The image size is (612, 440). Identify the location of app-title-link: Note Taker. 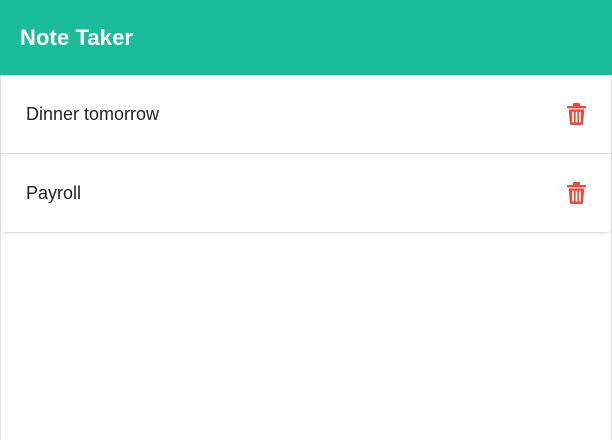
(76, 38).